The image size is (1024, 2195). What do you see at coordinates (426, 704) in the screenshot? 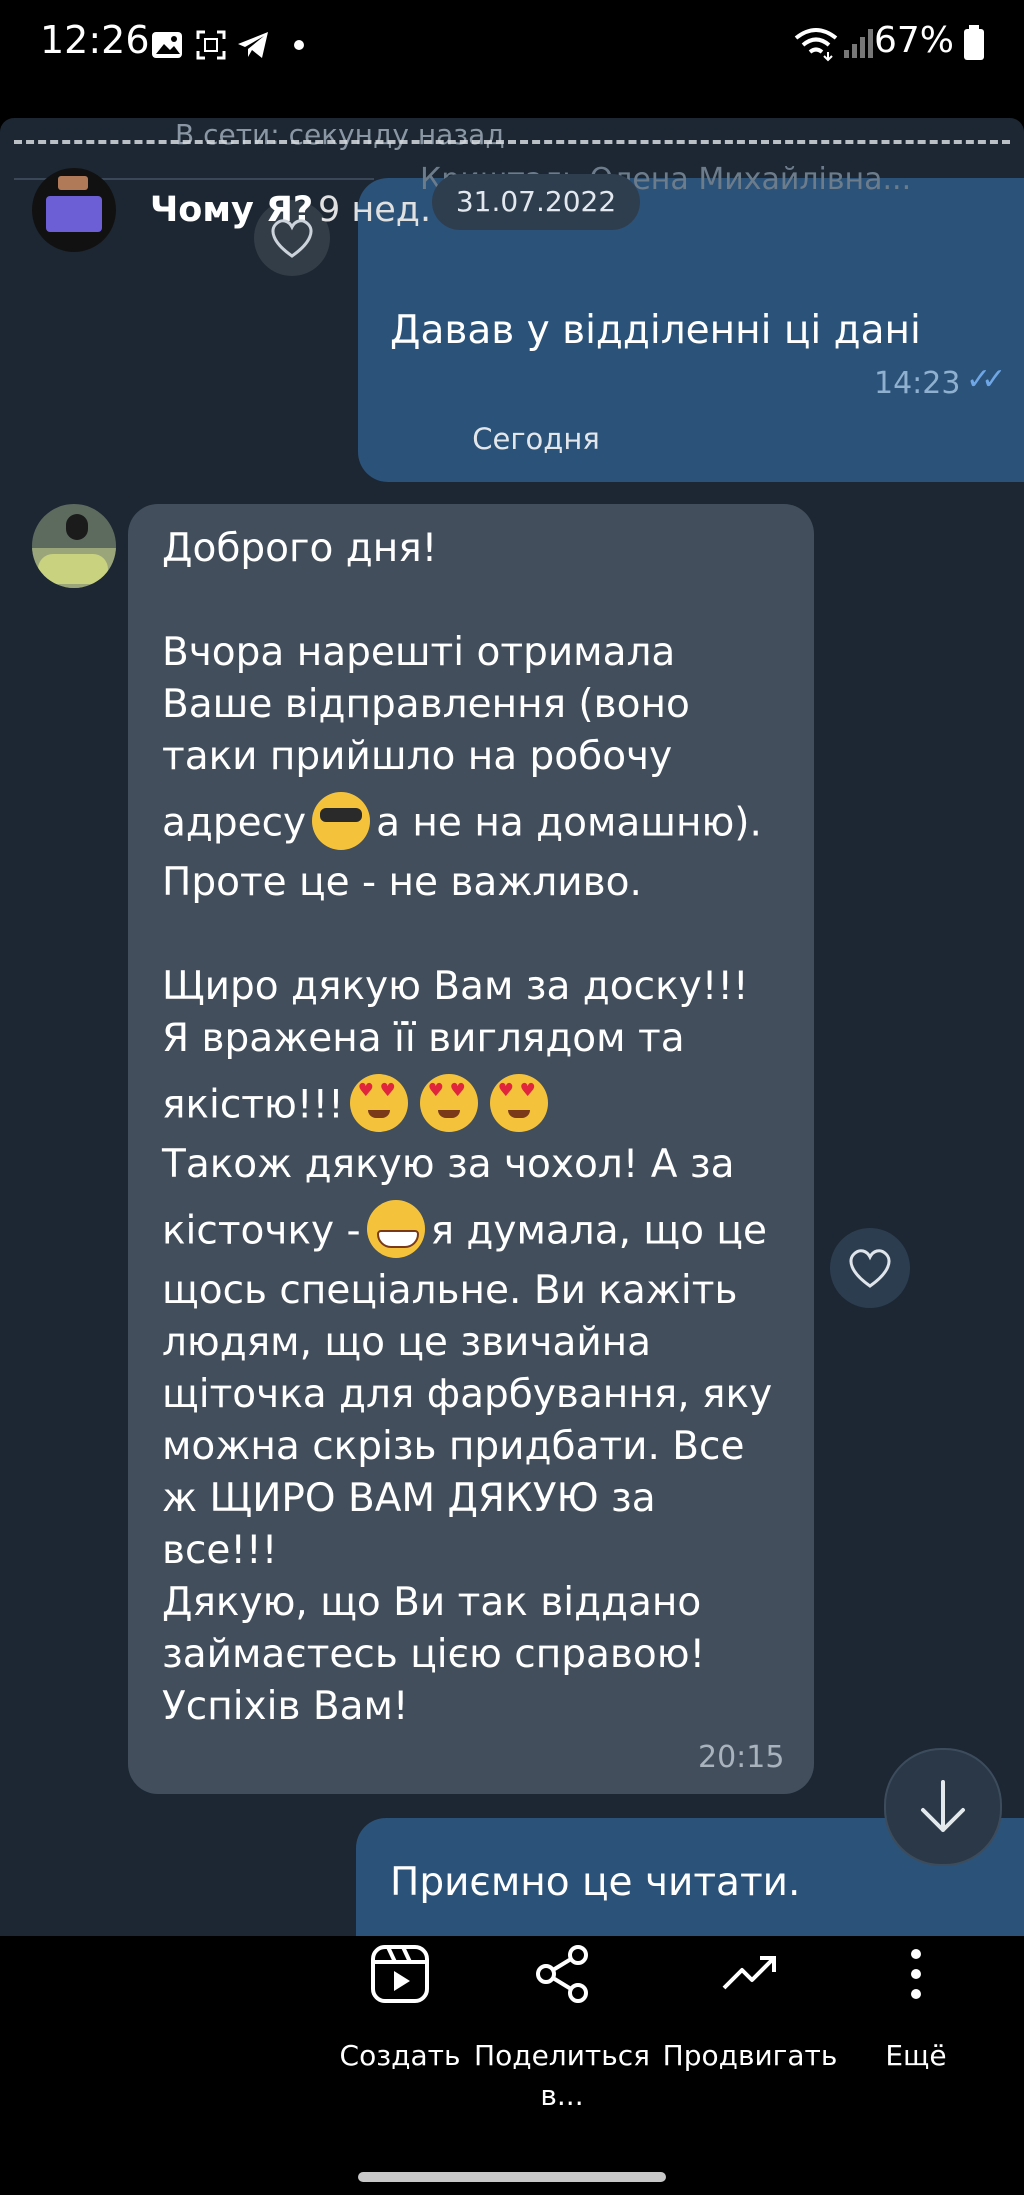
I see `message-line: Ваше відправлення (воно` at bounding box center [426, 704].